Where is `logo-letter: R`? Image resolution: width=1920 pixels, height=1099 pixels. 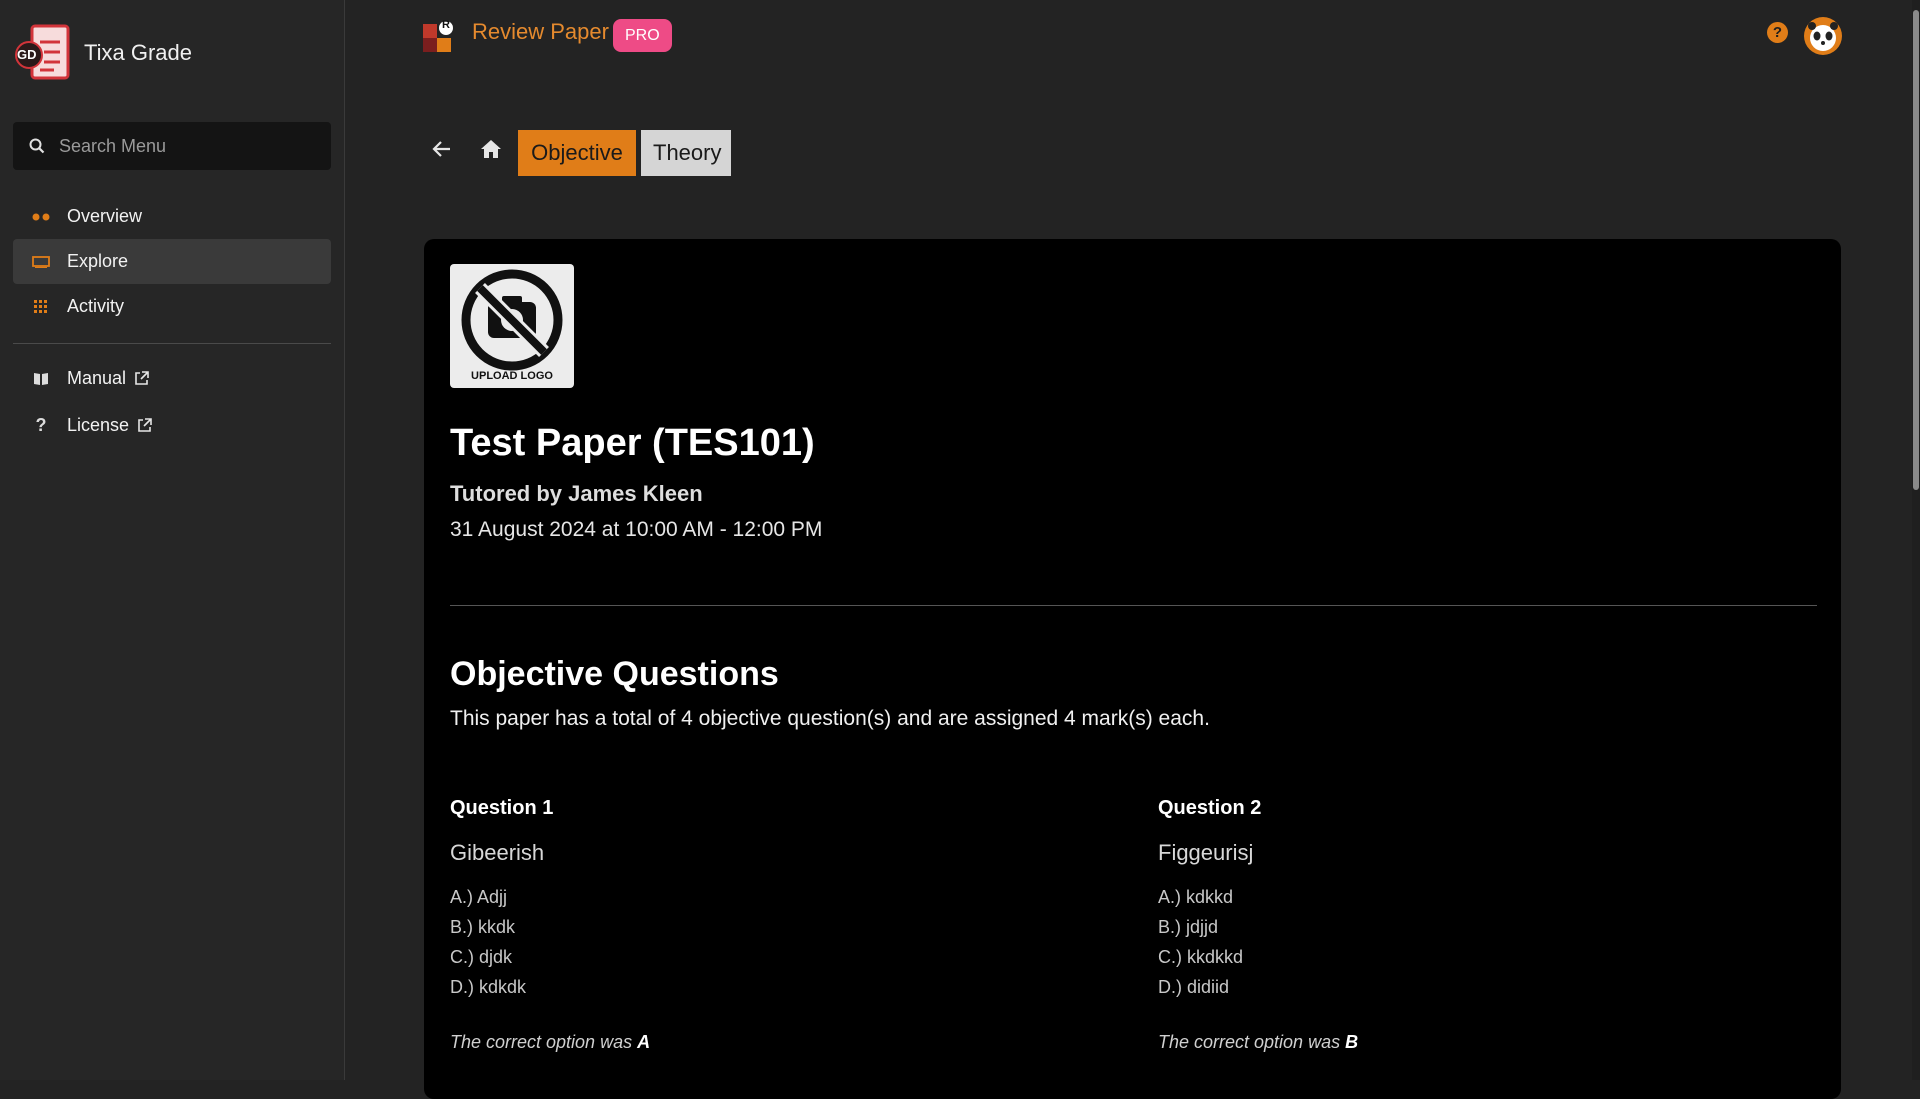 logo-letter: R is located at coordinates (446, 25).